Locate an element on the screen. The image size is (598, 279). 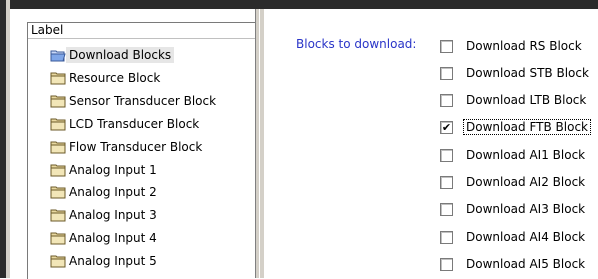
checkbox-download-ai2-block: Download AI2 Block is located at coordinates (513, 182).